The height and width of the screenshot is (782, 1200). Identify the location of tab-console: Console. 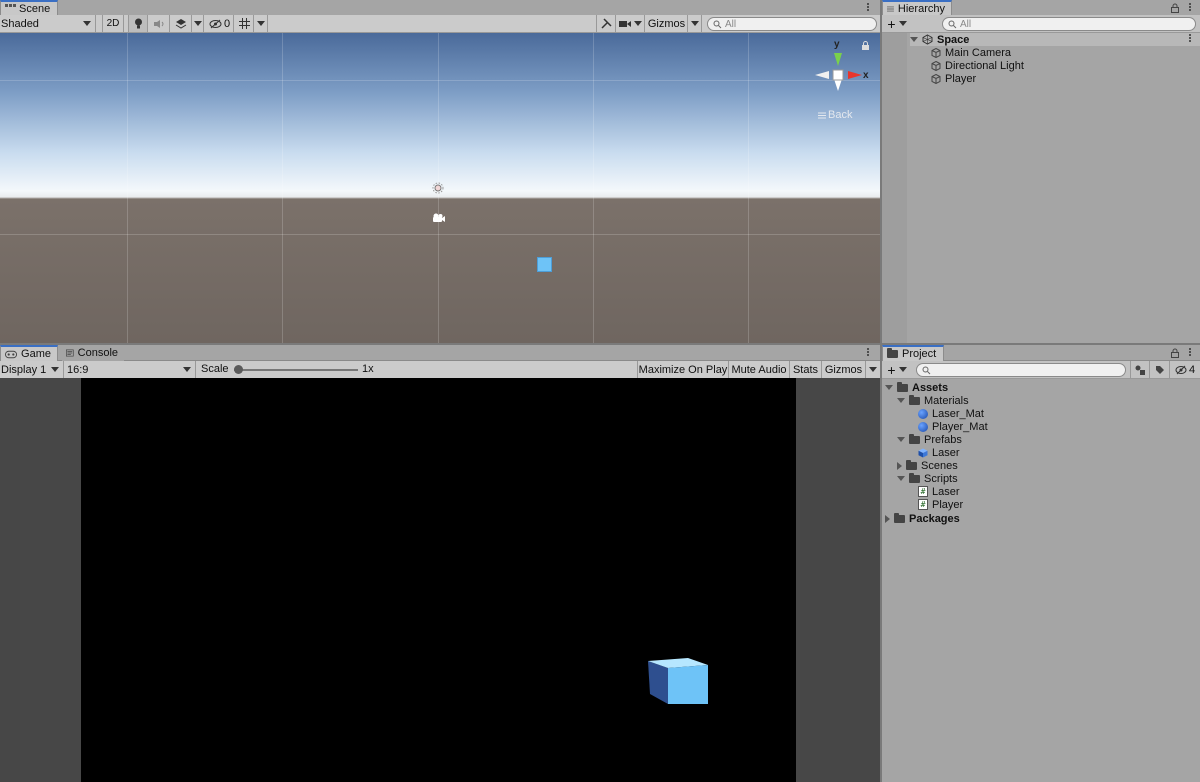
(93, 353).